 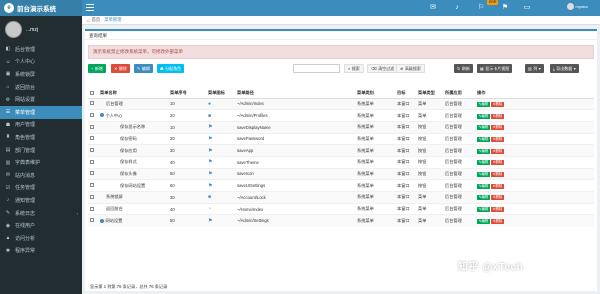 I want to click on col-header: 菜单图标, so click(x=220, y=94).